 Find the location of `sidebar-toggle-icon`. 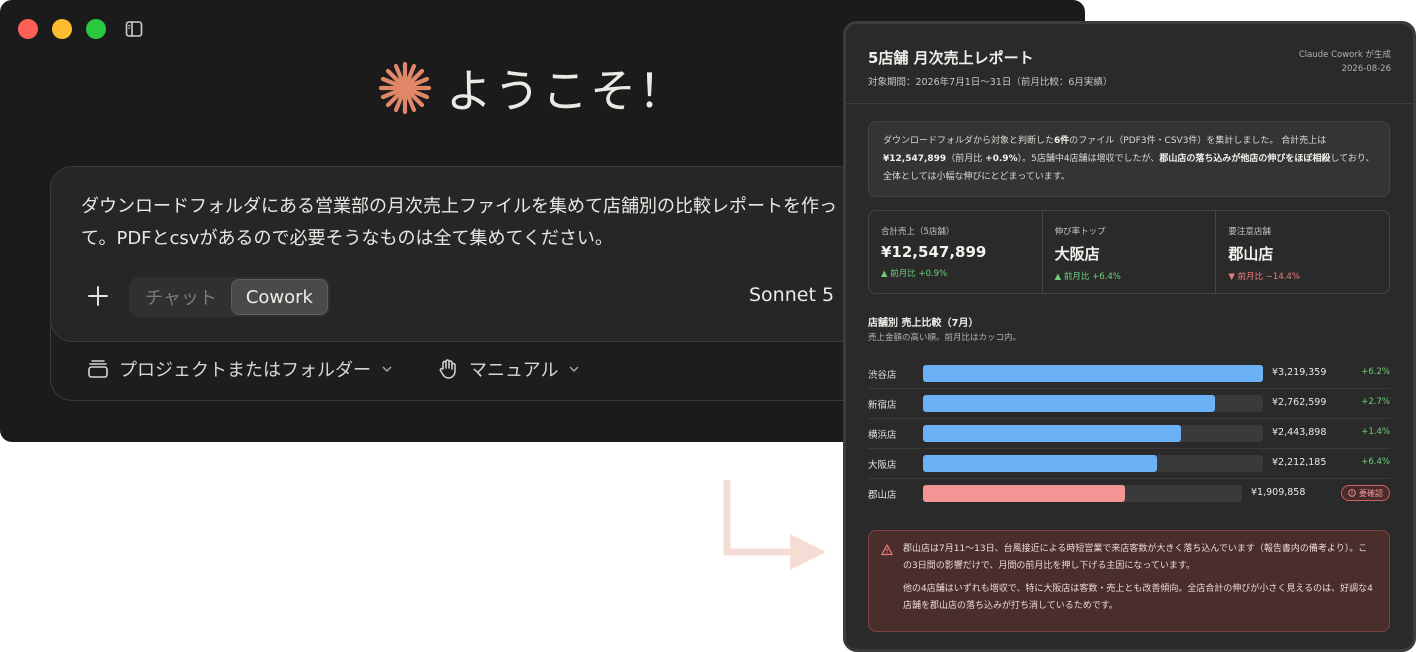

sidebar-toggle-icon is located at coordinates (134, 29).